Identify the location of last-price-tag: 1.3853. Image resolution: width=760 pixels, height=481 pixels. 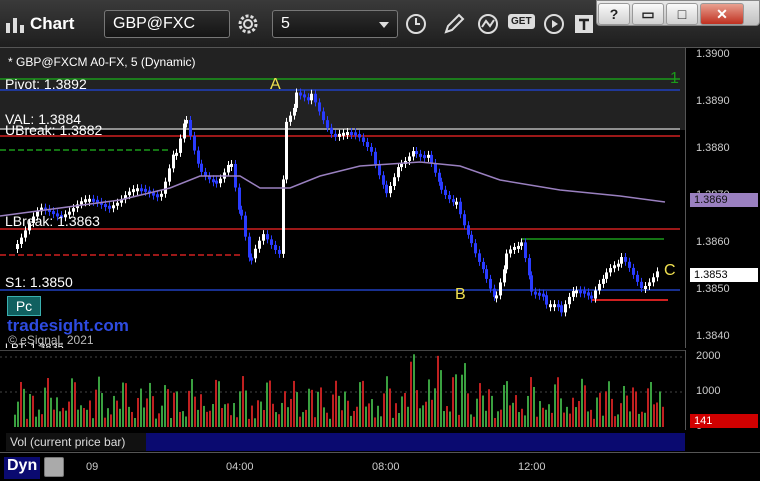
(724, 275).